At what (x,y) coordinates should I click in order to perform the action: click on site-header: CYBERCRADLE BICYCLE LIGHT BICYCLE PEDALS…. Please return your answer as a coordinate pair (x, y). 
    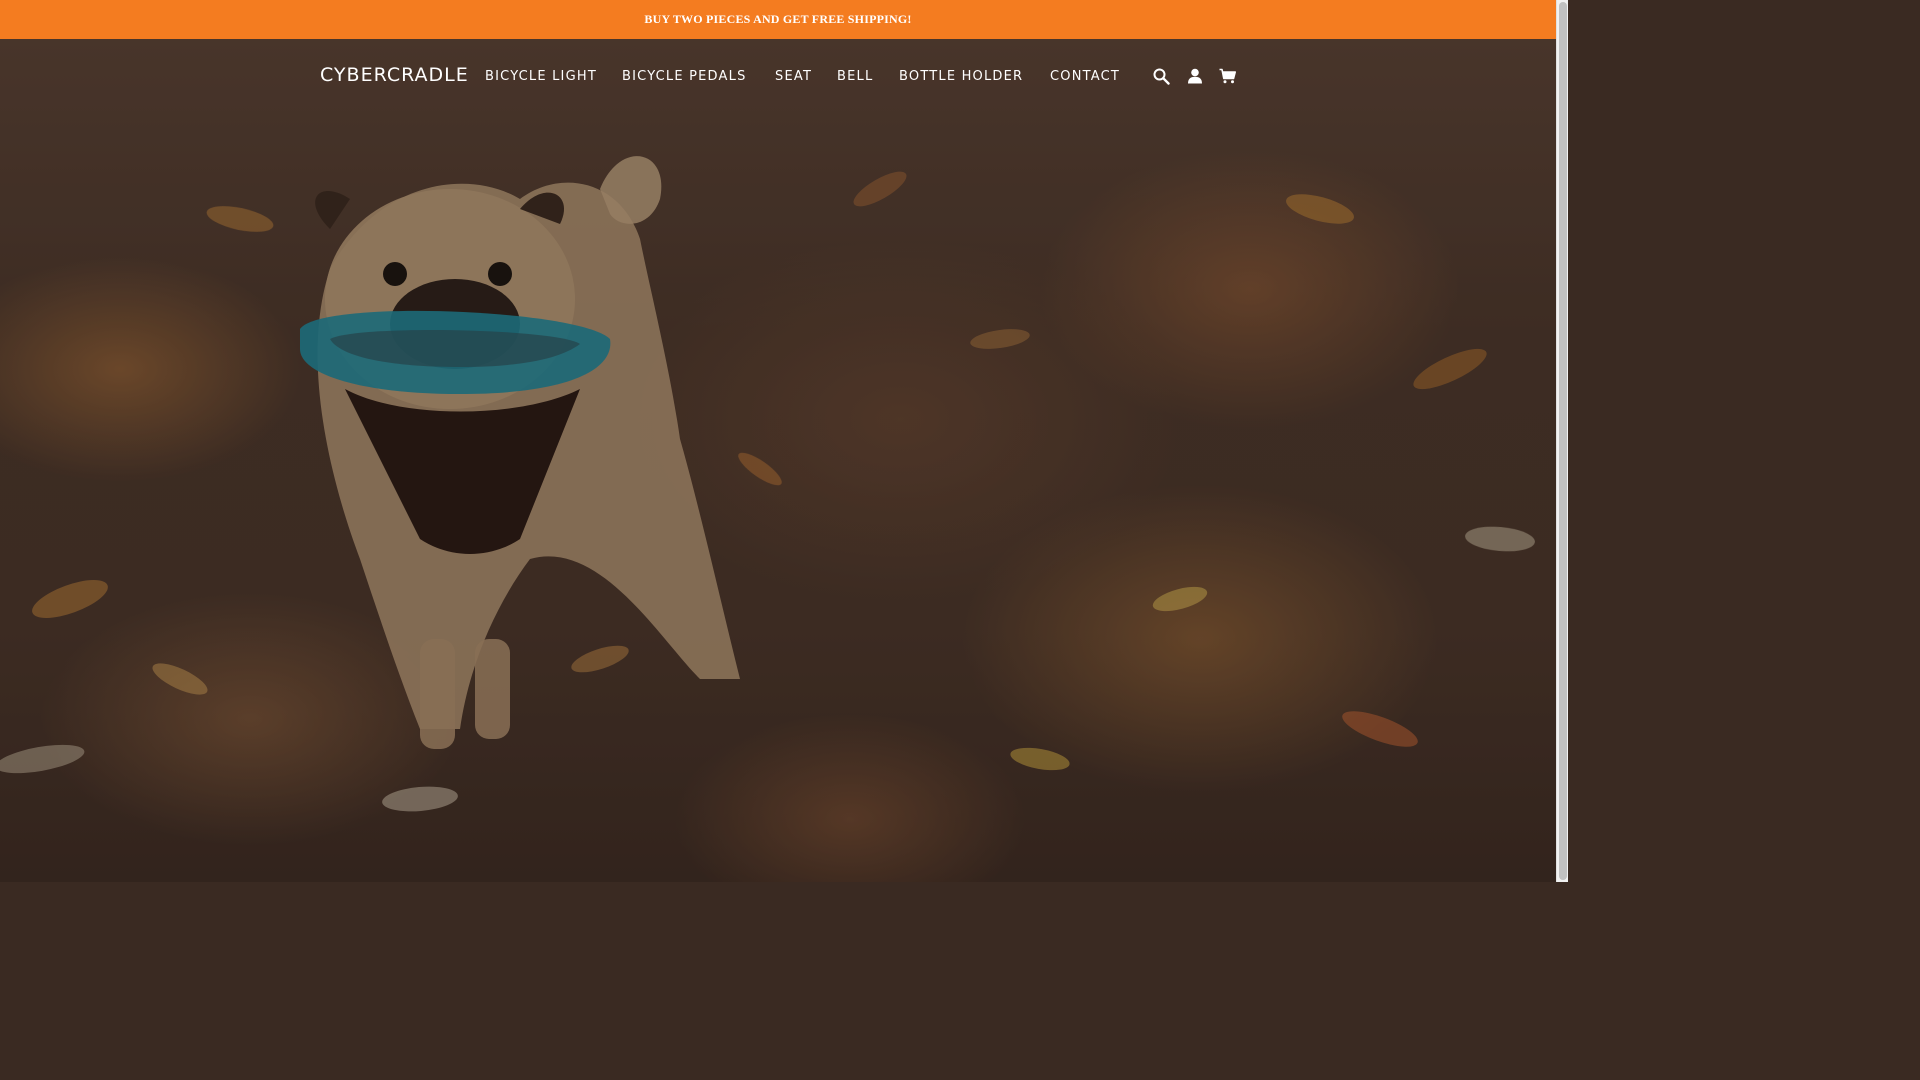
    Looking at the image, I should click on (778, 76).